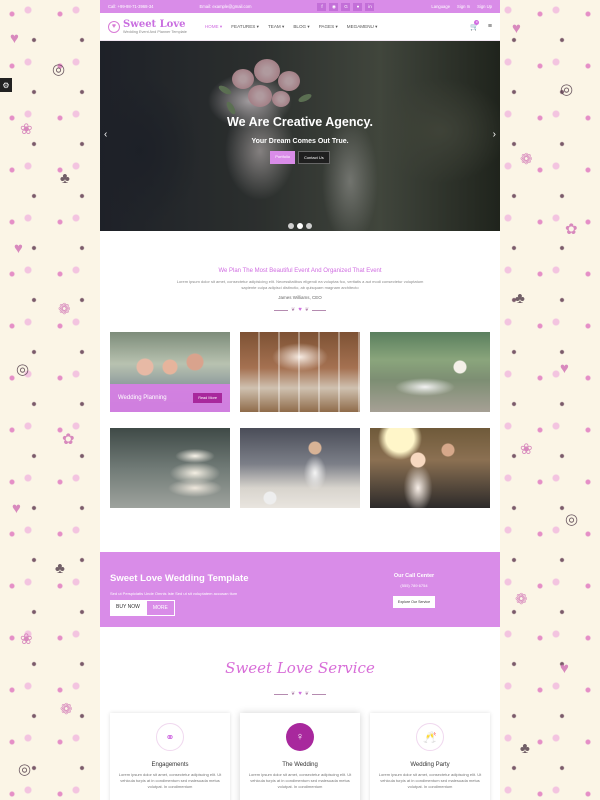  What do you see at coordinates (430, 765) in the screenshot?
I see `card-title: Wedding Party` at bounding box center [430, 765].